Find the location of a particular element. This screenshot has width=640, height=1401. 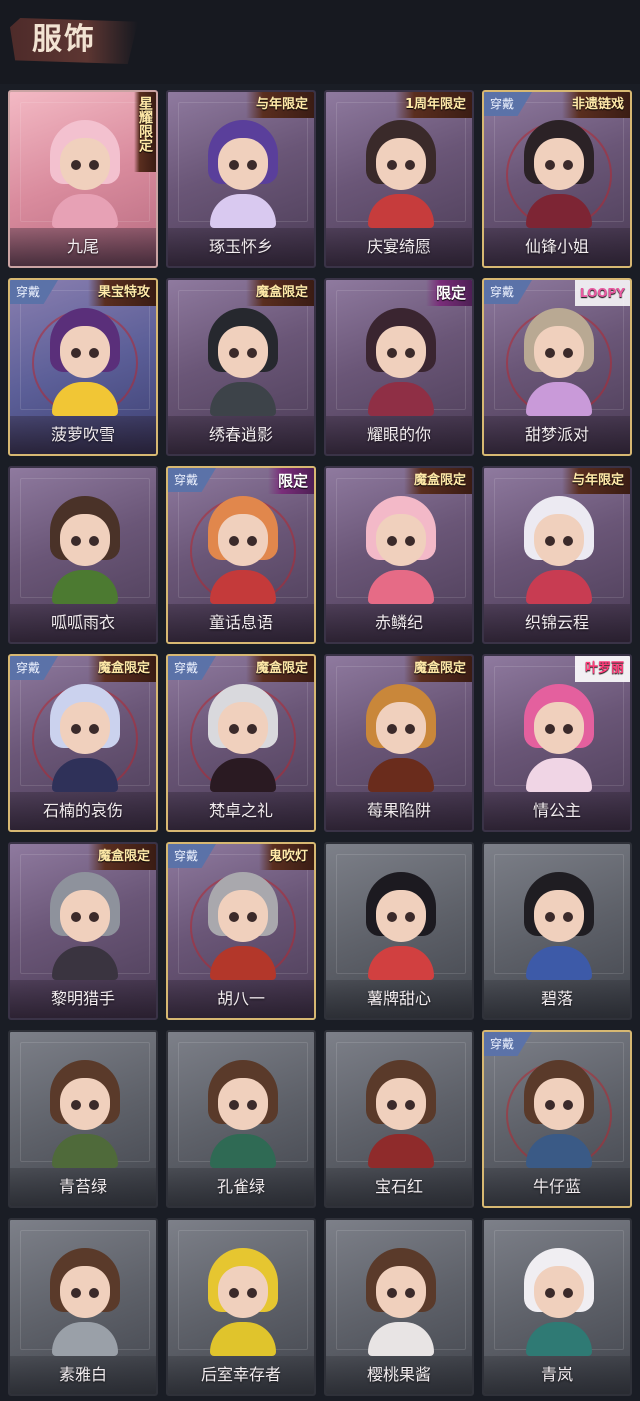

costume-card: 呱呱雨衣 is located at coordinates (83, 555).